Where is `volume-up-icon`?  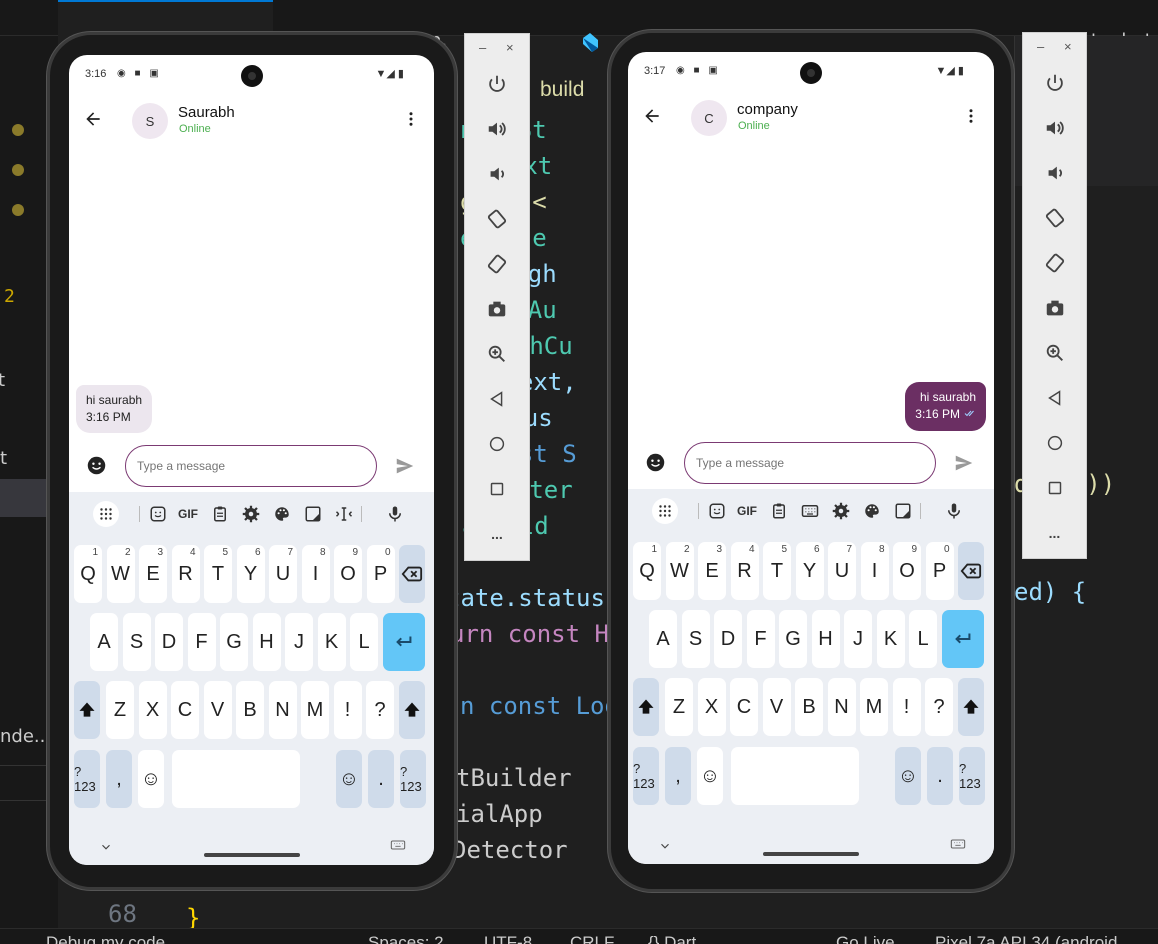
volume-up-icon is located at coordinates (1054, 128).